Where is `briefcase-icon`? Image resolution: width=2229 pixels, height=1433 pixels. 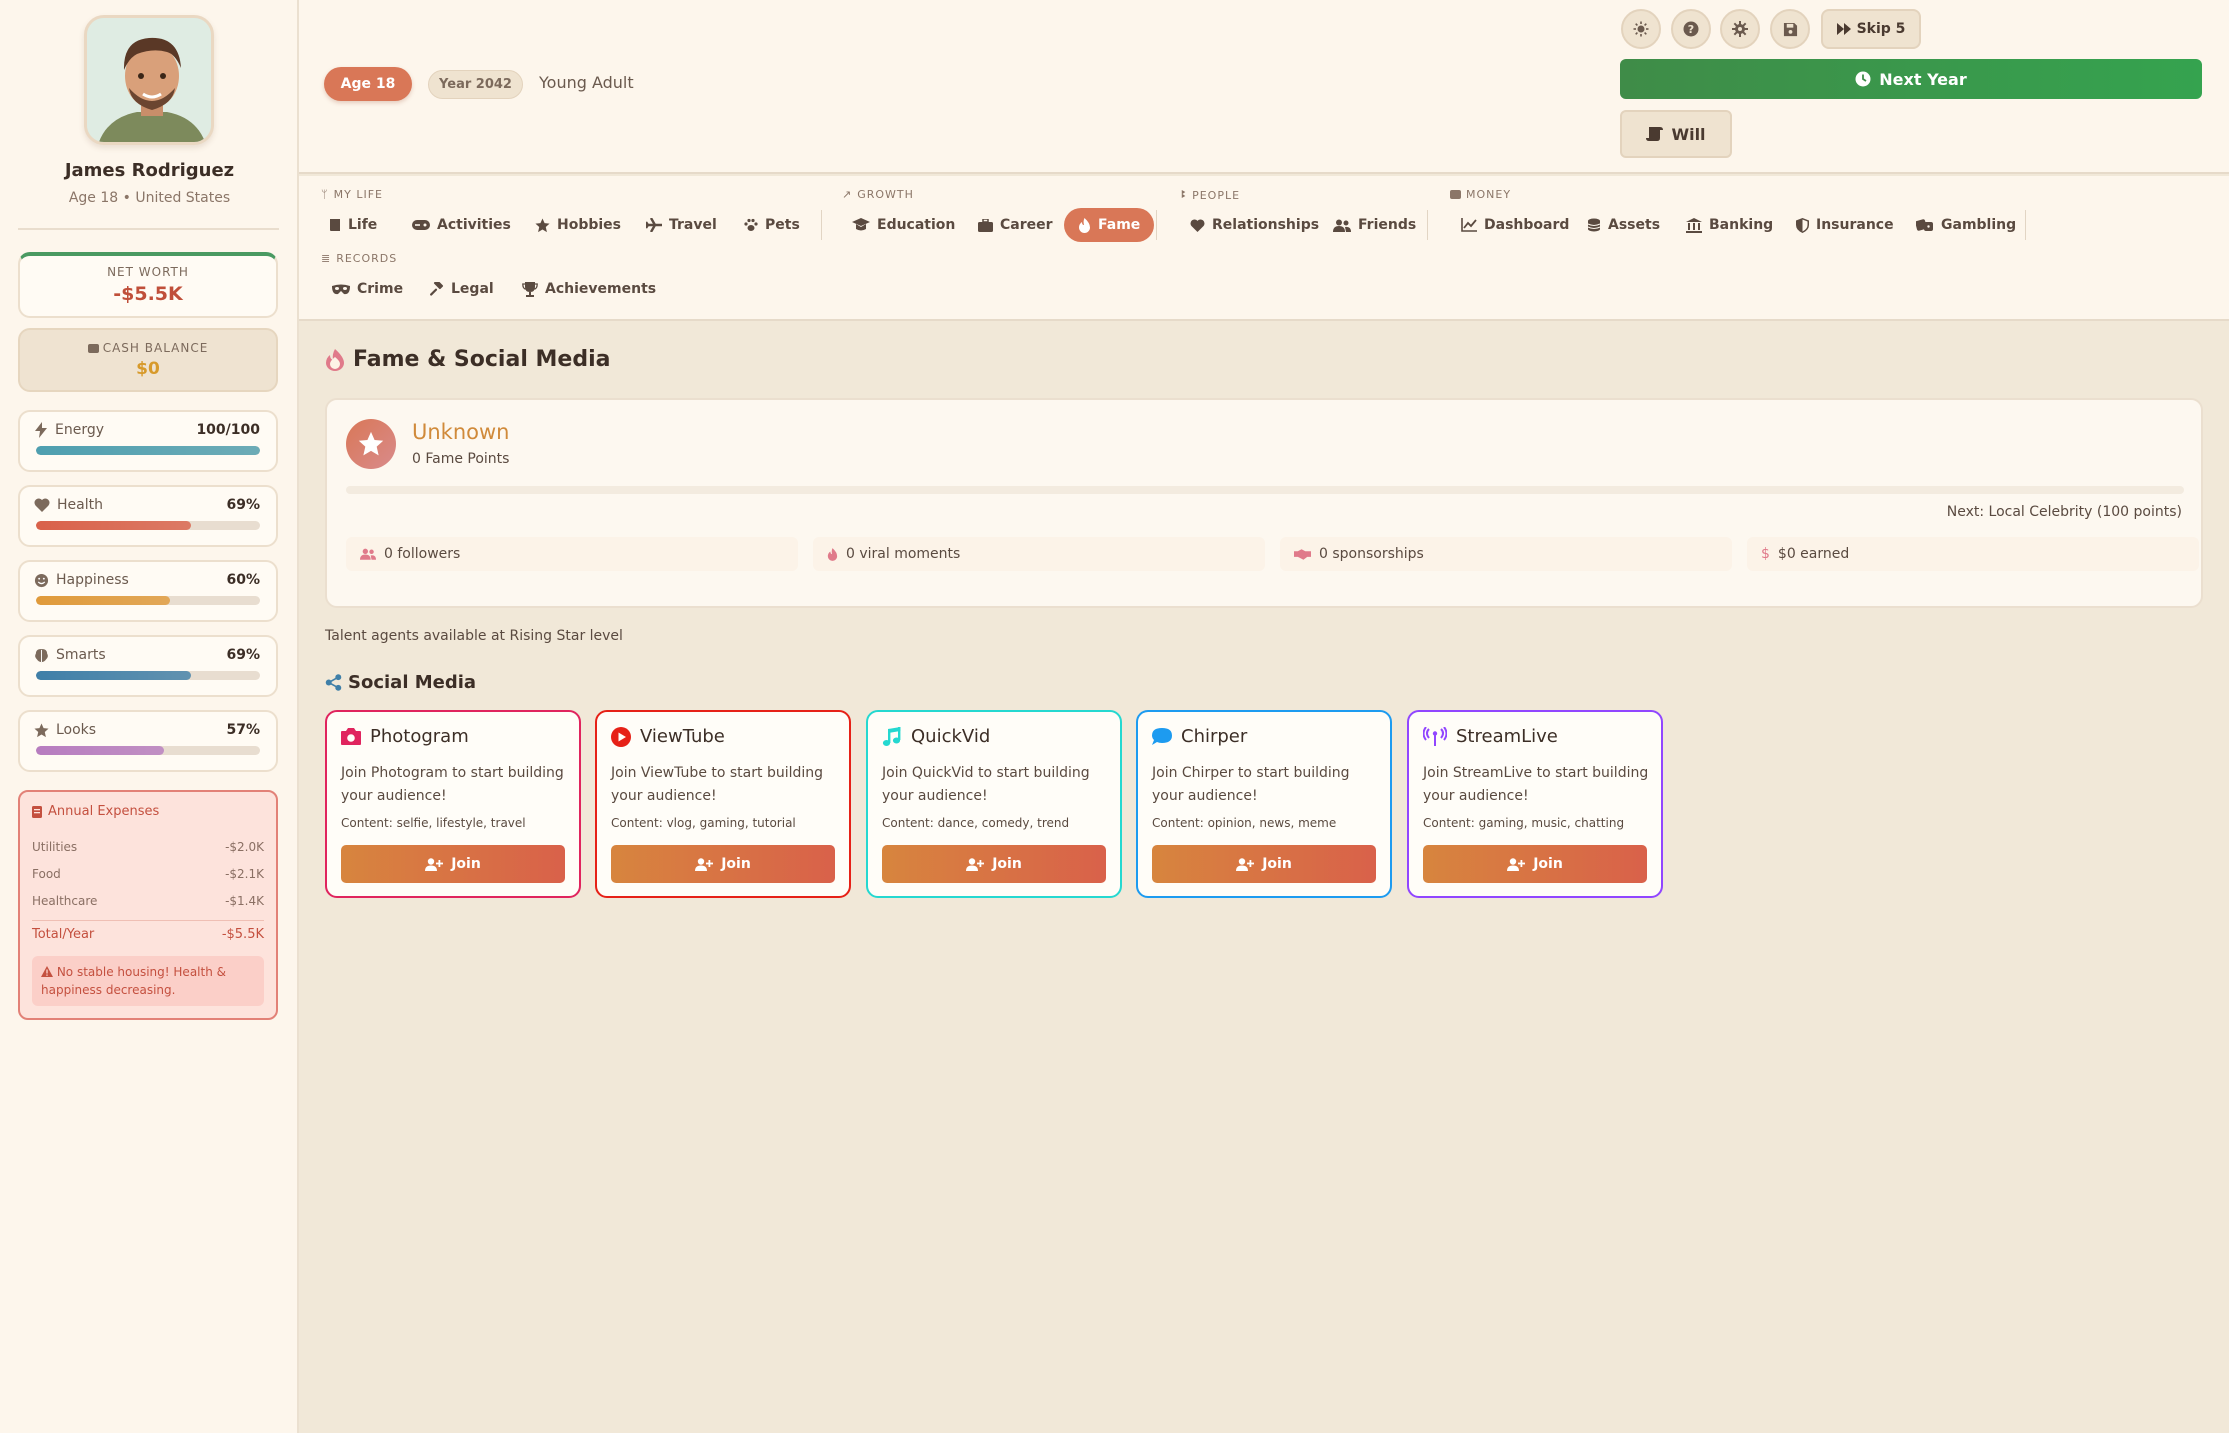
briefcase-icon is located at coordinates (985, 225).